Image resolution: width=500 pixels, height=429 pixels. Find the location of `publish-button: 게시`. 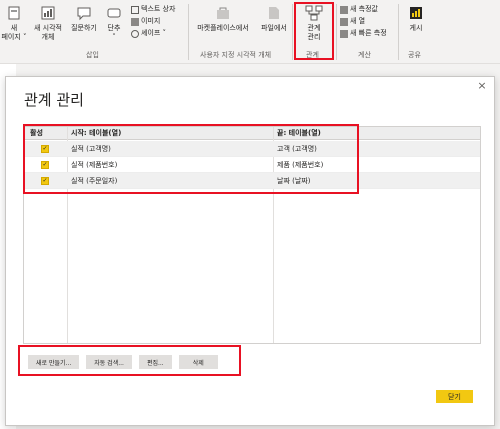

publish-button: 게시 is located at coordinates (416, 18).